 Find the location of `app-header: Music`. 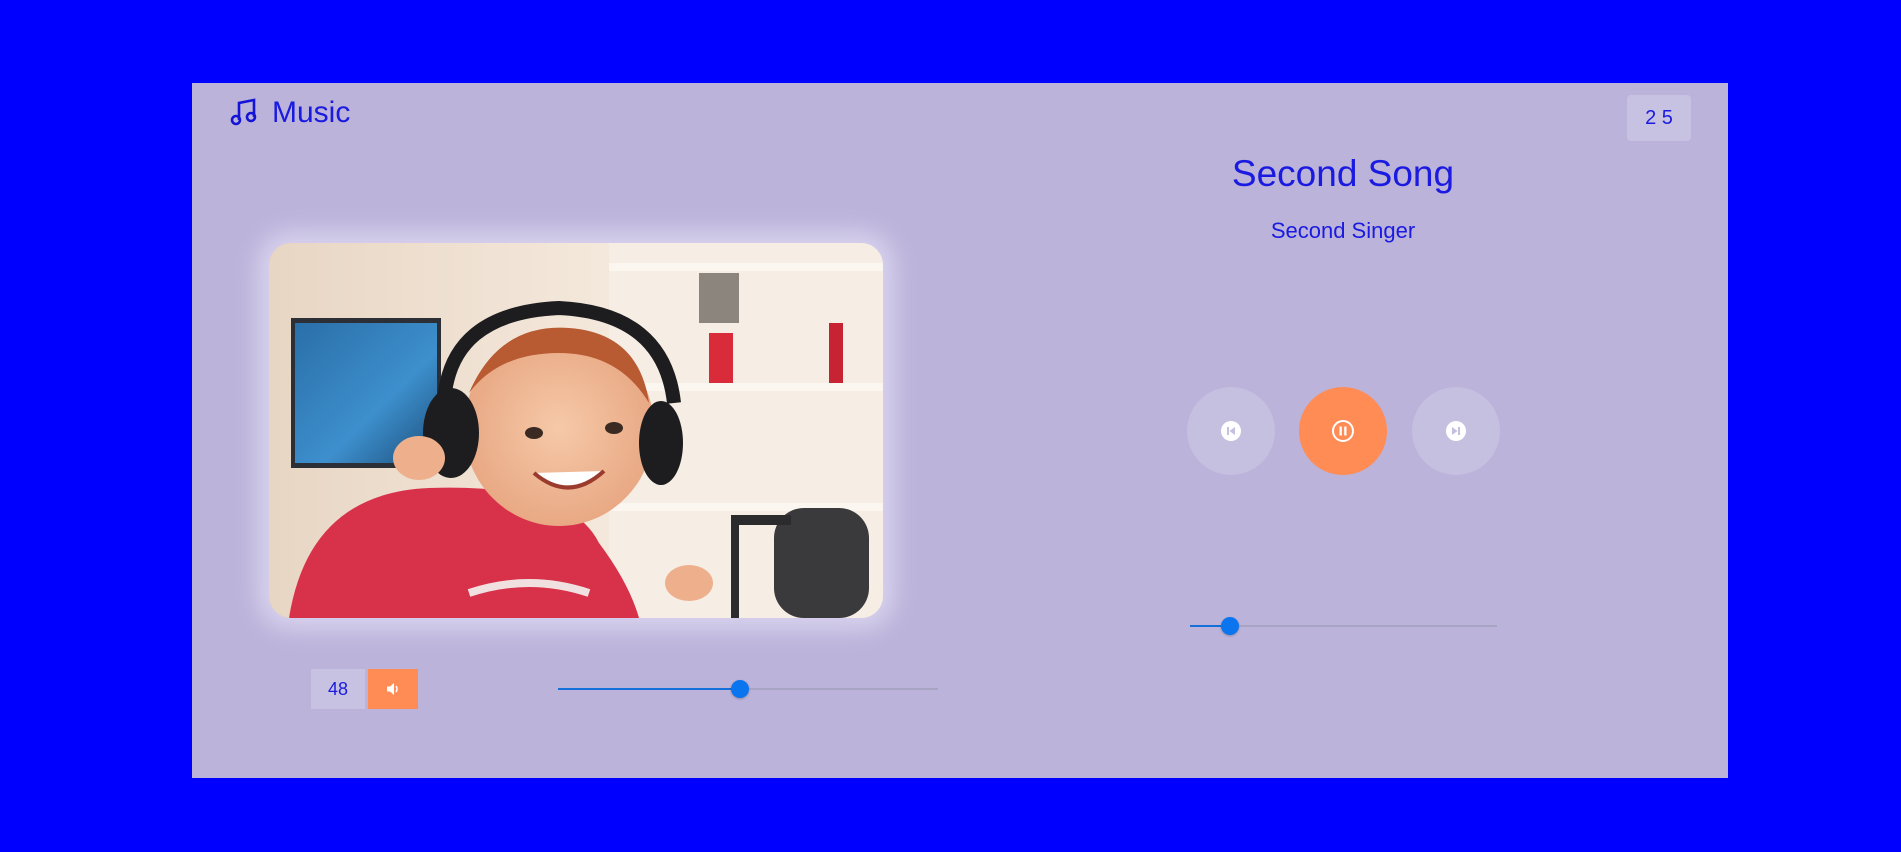

app-header: Music is located at coordinates (290, 113).